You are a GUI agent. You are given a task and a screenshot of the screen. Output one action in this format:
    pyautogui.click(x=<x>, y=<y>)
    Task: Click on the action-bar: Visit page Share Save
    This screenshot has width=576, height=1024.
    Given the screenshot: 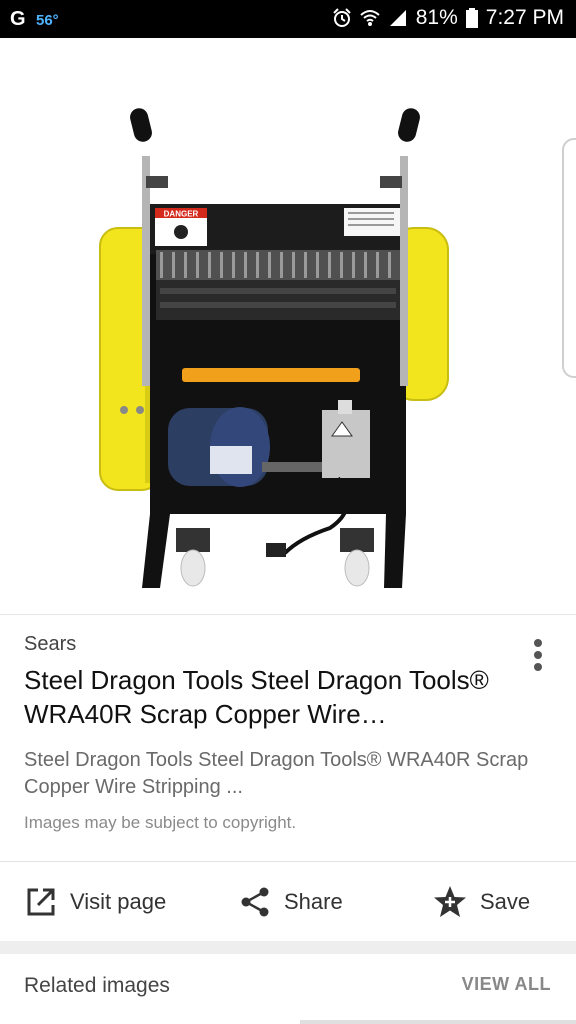 What is the action you would take?
    pyautogui.click(x=288, y=901)
    